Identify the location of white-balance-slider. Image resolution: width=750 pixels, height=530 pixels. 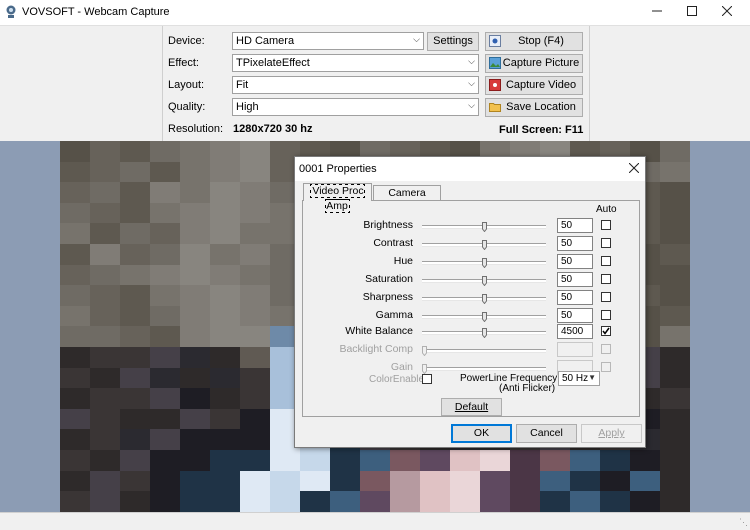
(484, 333).